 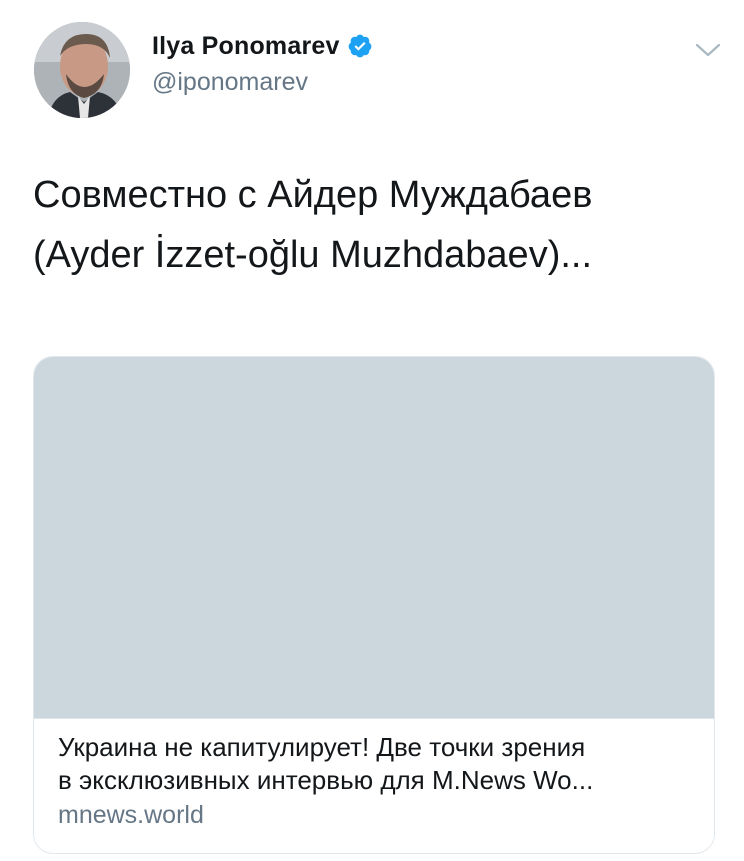 What do you see at coordinates (246, 46) in the screenshot?
I see `author-display-name: Ilya Ponomarev` at bounding box center [246, 46].